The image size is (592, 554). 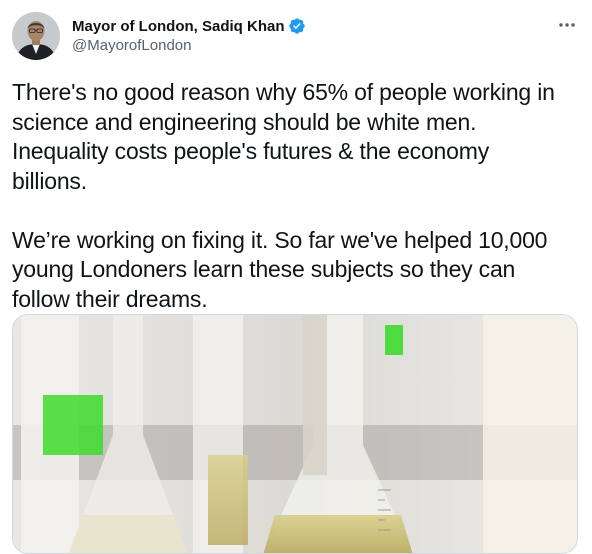 What do you see at coordinates (36, 36) in the screenshot?
I see `avatar` at bounding box center [36, 36].